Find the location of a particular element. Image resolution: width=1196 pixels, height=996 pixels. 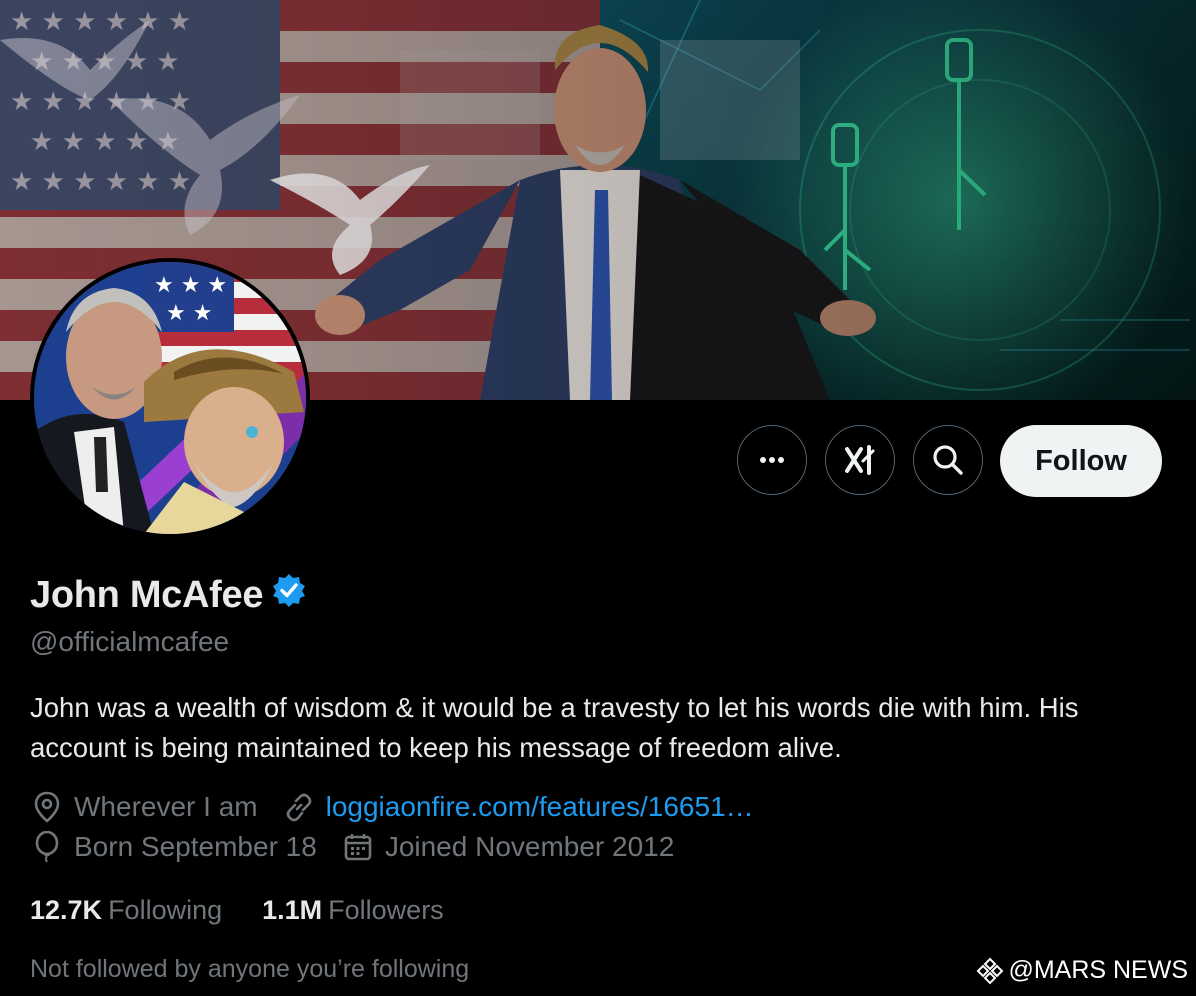

search-button is located at coordinates (948, 460).